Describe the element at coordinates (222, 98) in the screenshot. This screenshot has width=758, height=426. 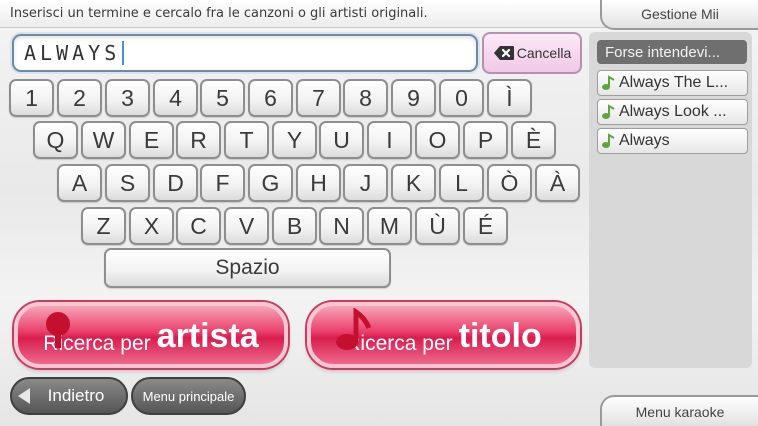
I see `key-5: 5` at that location.